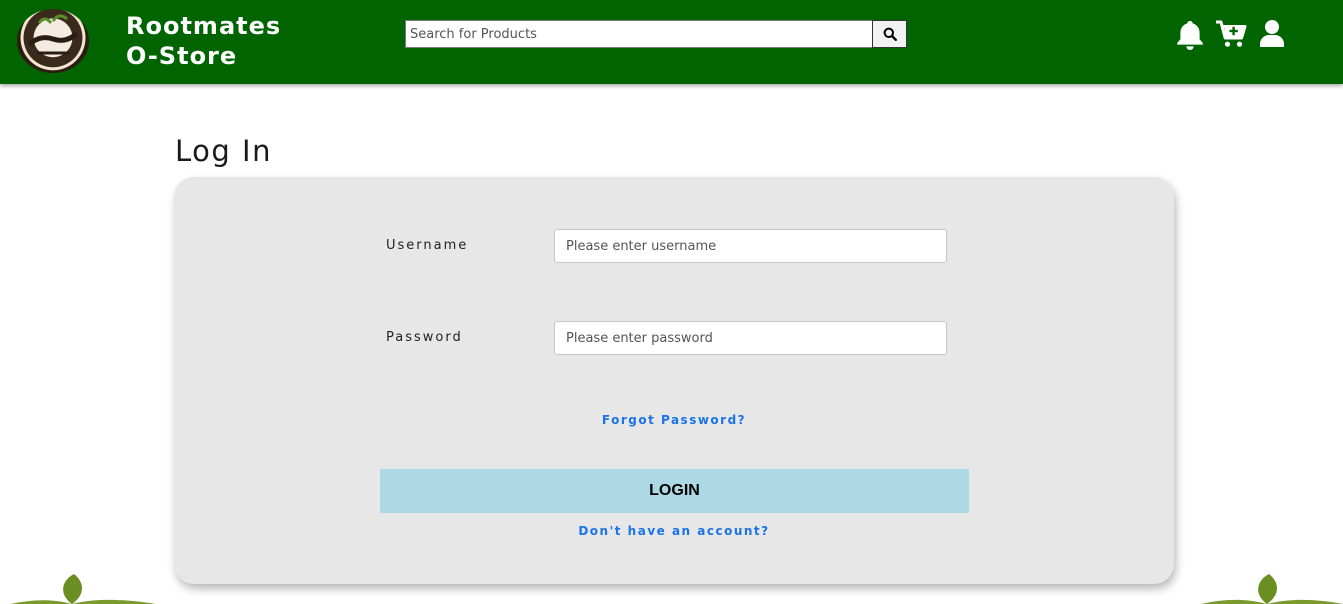  I want to click on leaf-decoration-left, so click(83, 589).